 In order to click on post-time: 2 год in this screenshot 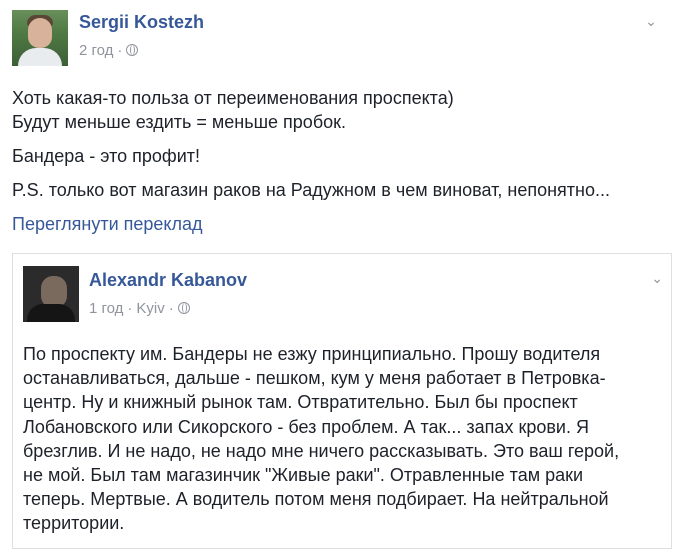, I will do `click(96, 50)`.